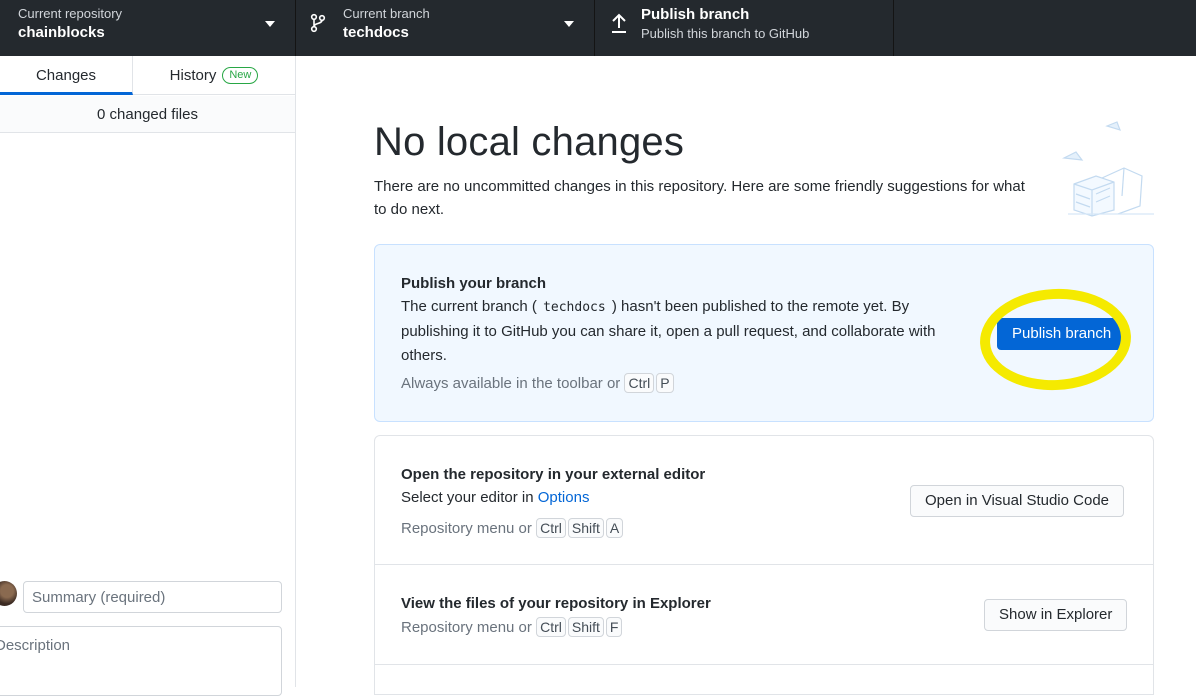  I want to click on changed-files-count: 0 changed files, so click(147, 114).